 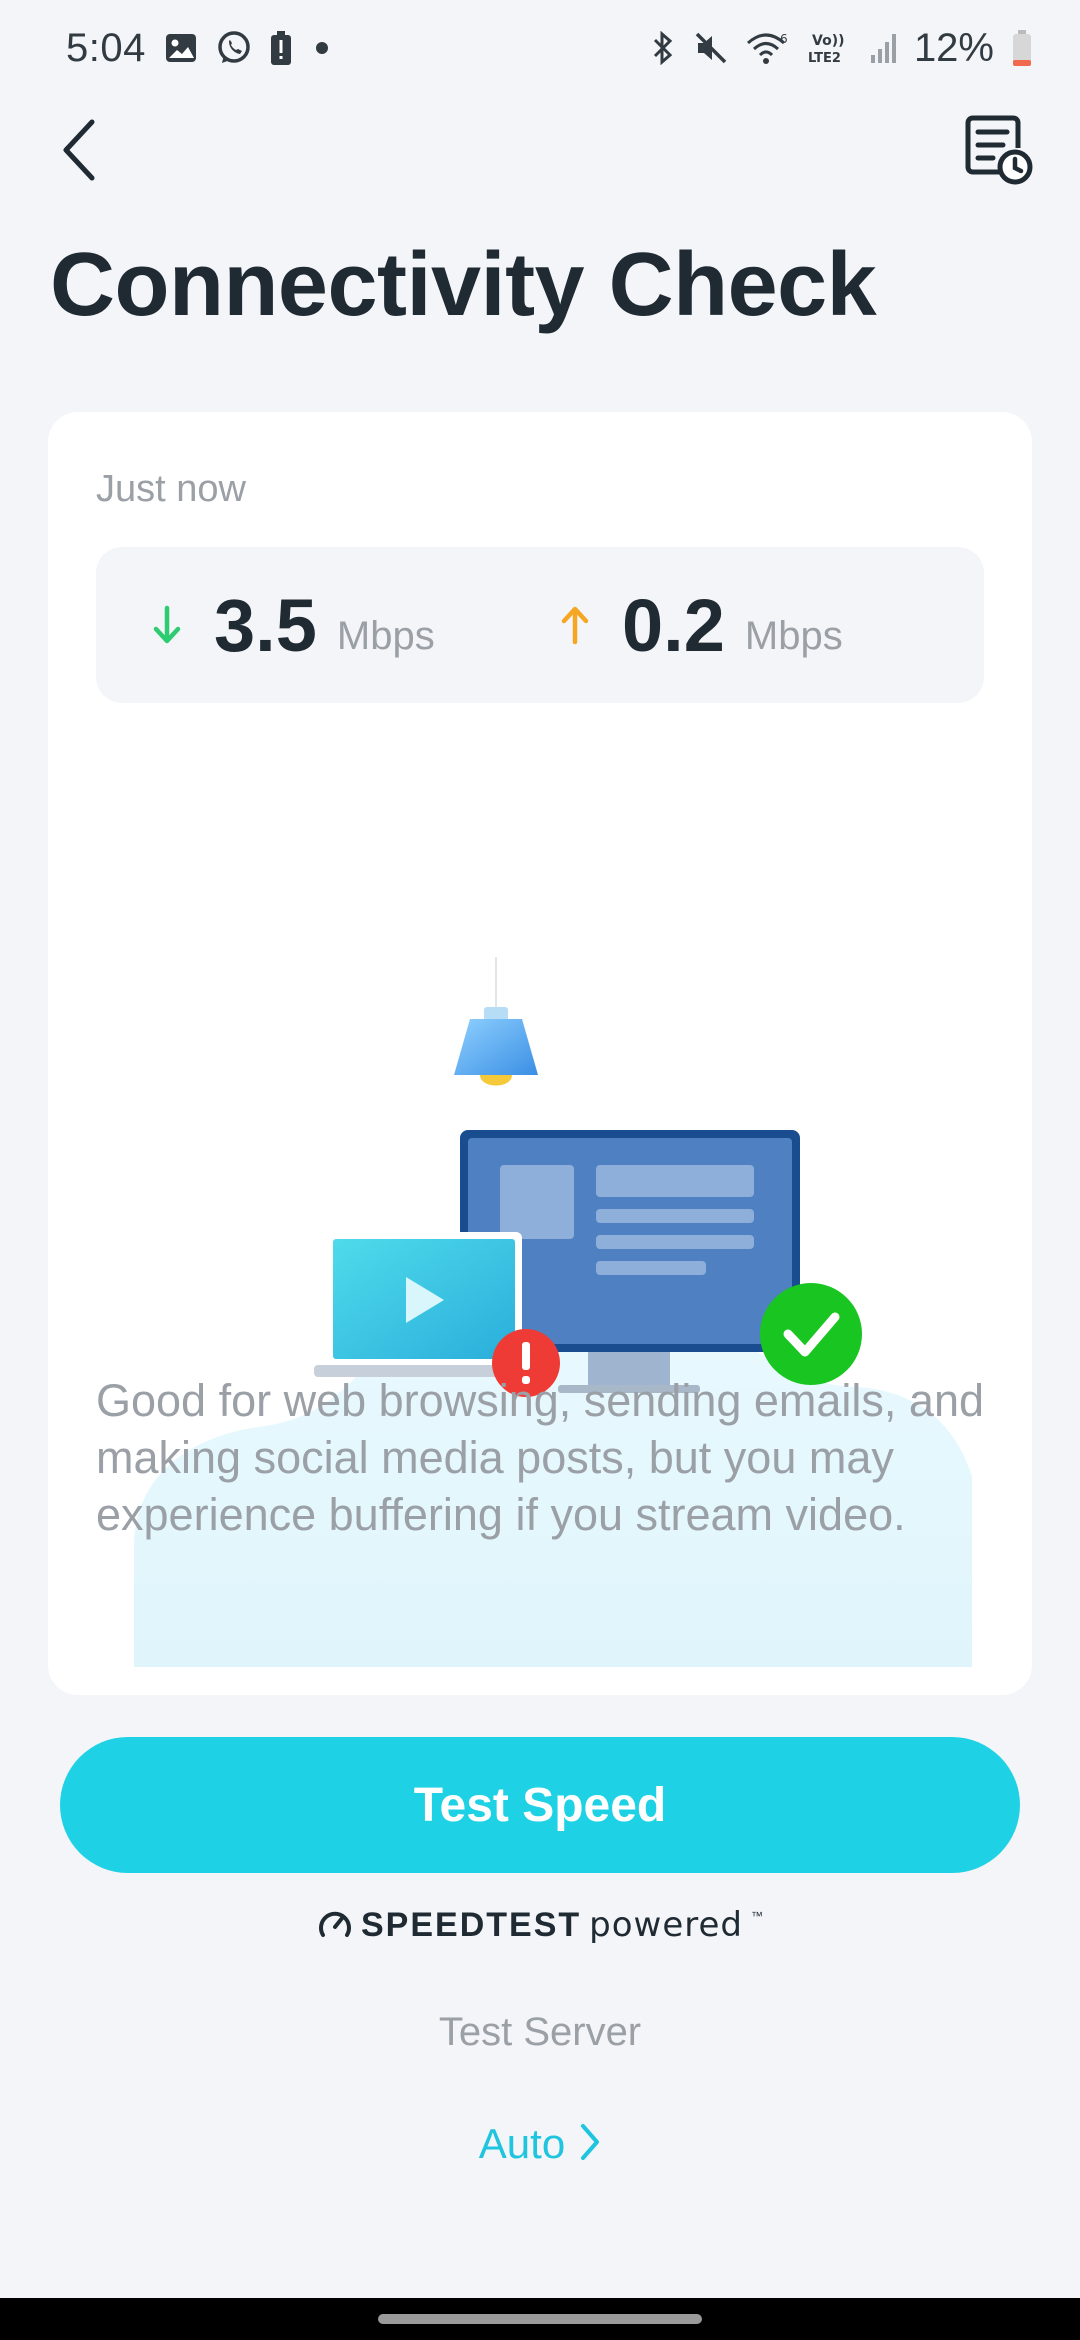 I want to click on server-value: Auto, so click(x=522, y=2143).